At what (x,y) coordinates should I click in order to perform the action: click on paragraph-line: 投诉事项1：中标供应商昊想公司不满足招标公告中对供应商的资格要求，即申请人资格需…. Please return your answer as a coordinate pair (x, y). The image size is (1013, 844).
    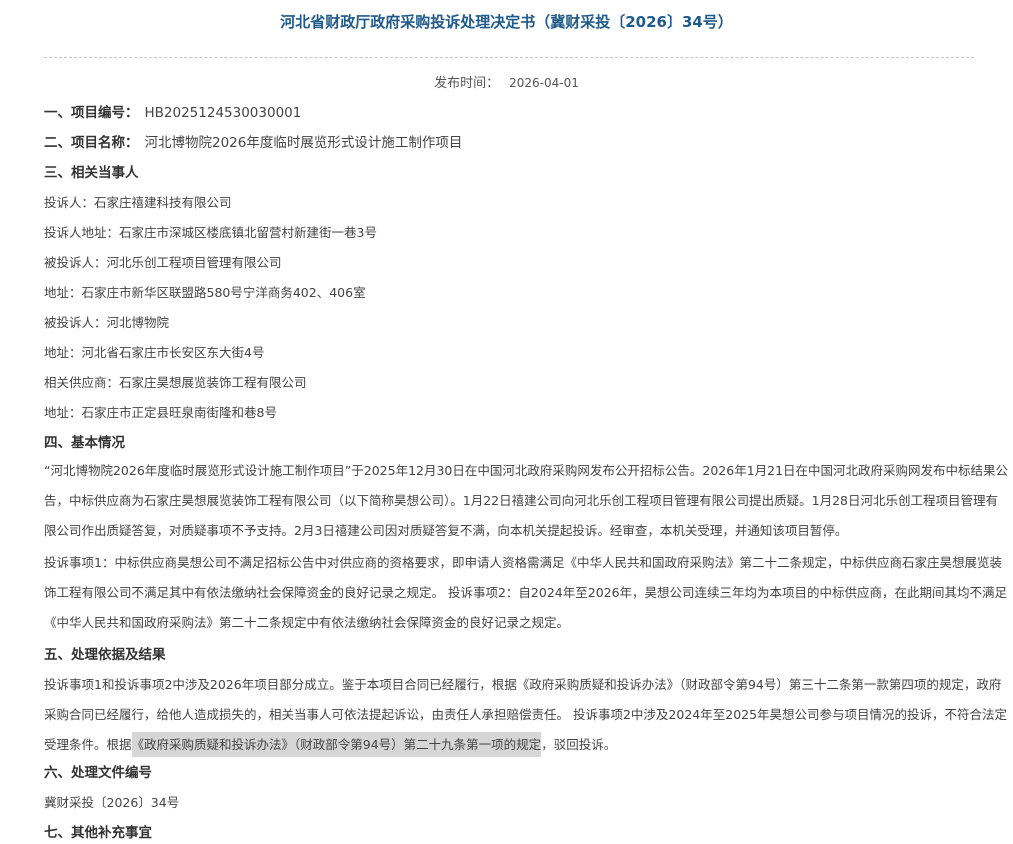
    Looking at the image, I should click on (523, 562).